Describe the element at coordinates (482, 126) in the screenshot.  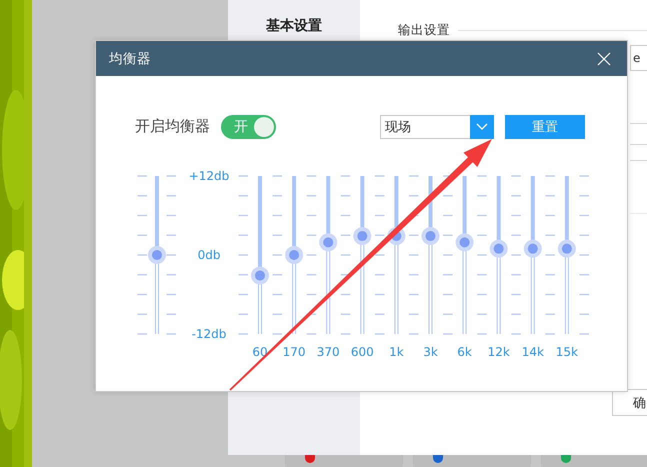
I see `caret-icon` at that location.